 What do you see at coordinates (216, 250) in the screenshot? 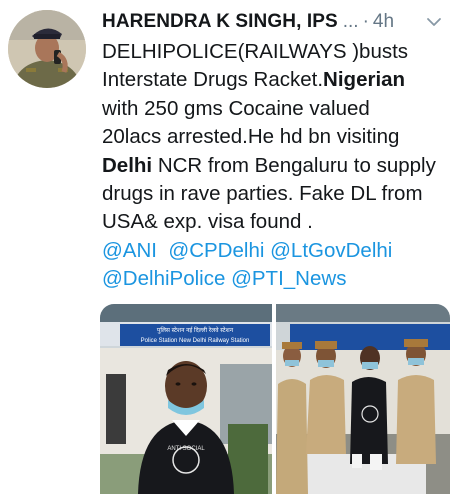
I see `mention-link: @CPDelhi` at bounding box center [216, 250].